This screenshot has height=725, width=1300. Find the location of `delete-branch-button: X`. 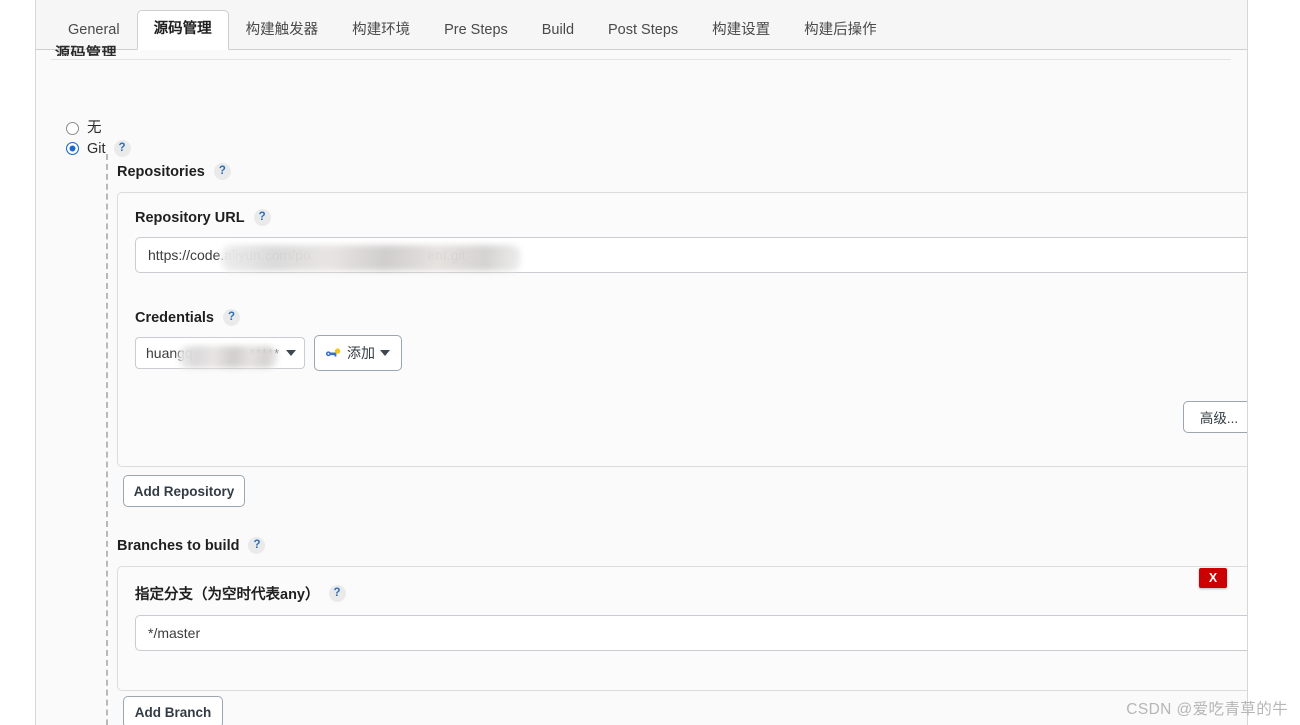

delete-branch-button: X is located at coordinates (1213, 578).